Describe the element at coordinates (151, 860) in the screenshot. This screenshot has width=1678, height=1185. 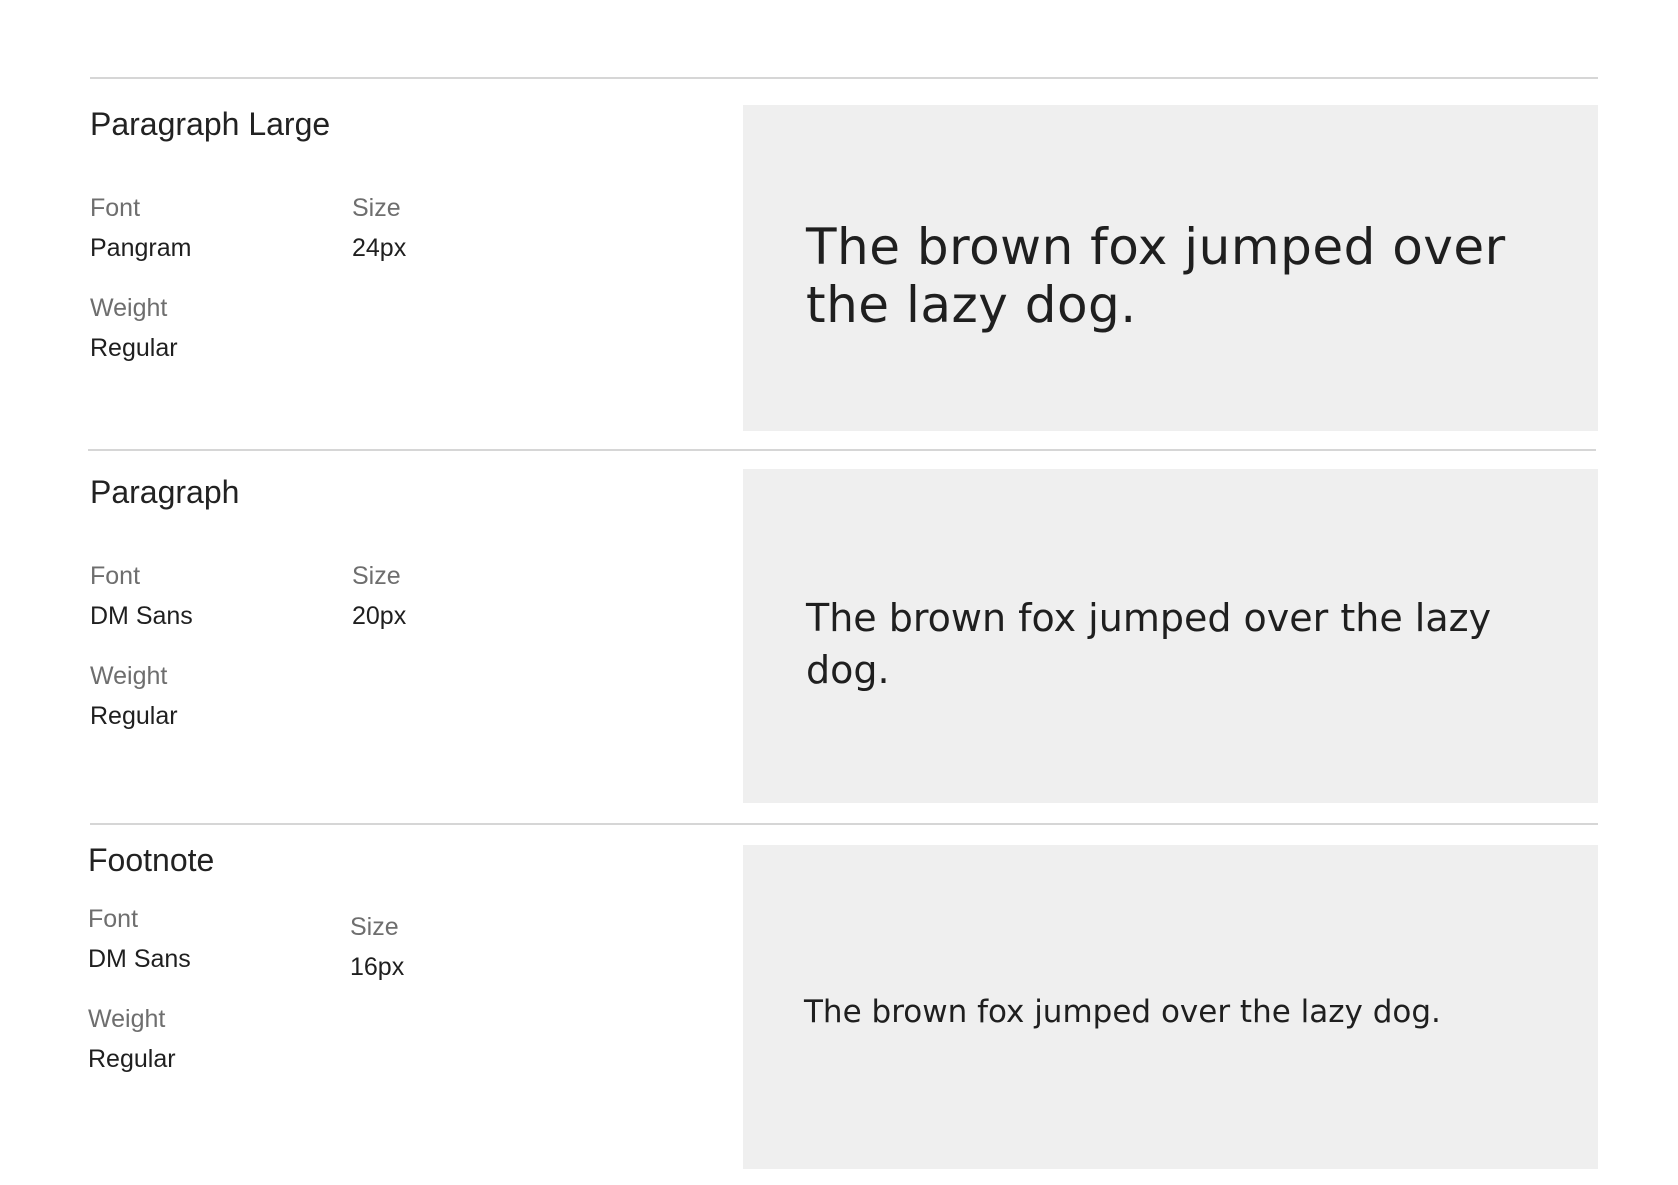
I see `style-name: Footnote` at that location.